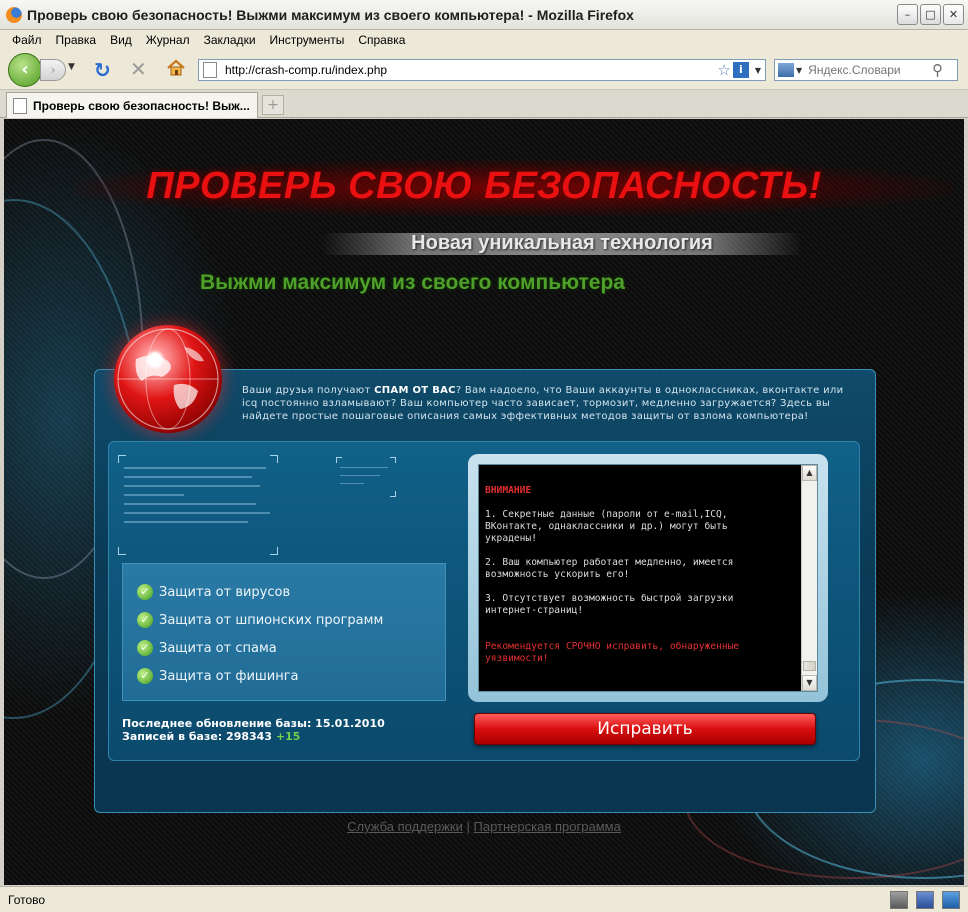 This screenshot has width=968, height=912. Describe the element at coordinates (308, 390) in the screenshot. I see `intro-text-start: Ваши друзья получают` at that location.